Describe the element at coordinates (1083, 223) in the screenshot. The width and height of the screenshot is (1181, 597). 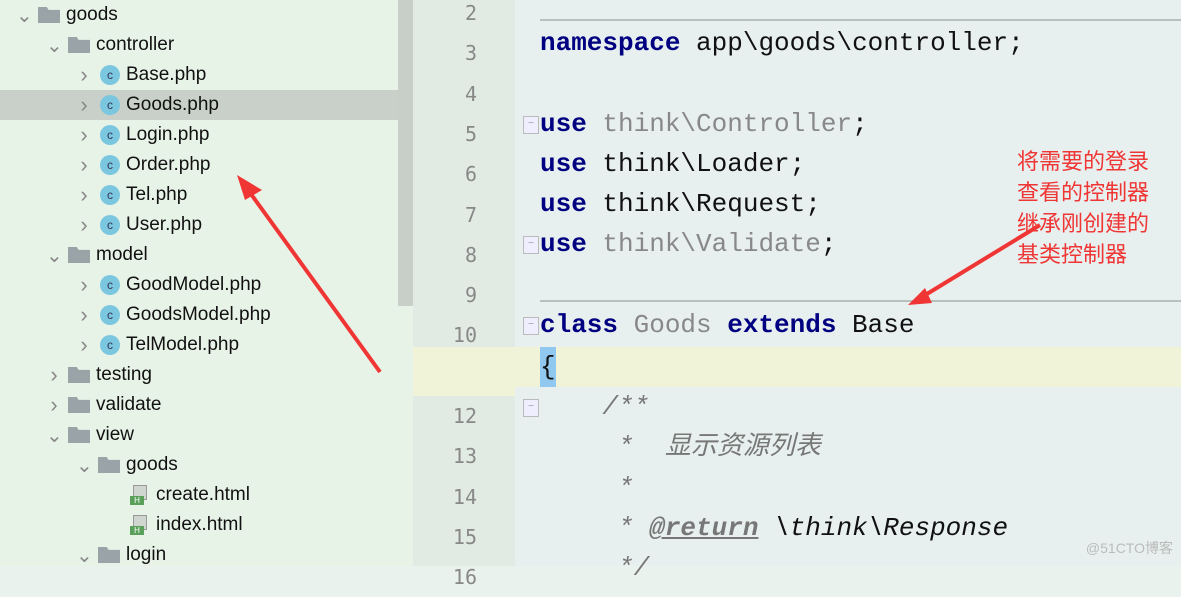
I see `note-line: 继承刚创建的` at that location.